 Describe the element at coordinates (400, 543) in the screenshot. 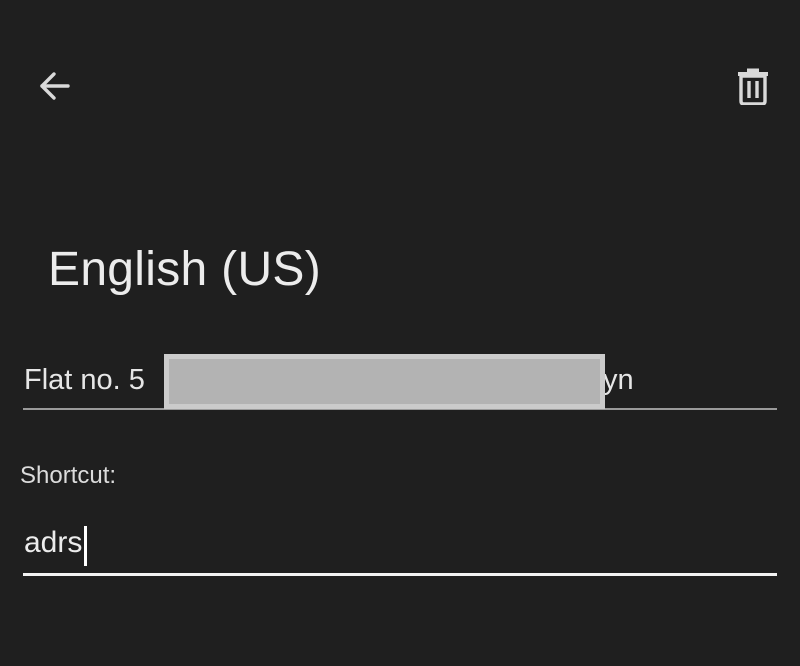

I see `shortcut-input` at that location.